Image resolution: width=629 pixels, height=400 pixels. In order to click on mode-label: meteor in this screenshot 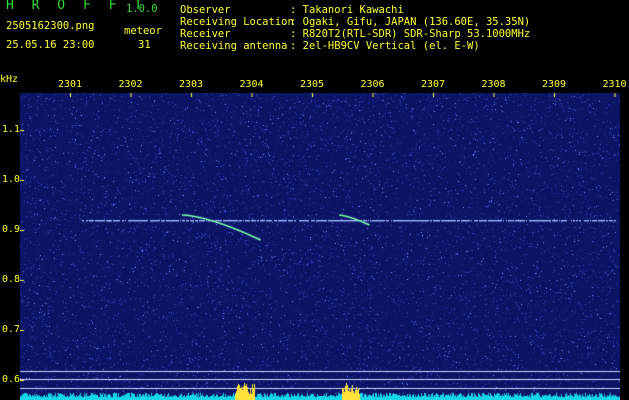, I will do `click(143, 31)`.